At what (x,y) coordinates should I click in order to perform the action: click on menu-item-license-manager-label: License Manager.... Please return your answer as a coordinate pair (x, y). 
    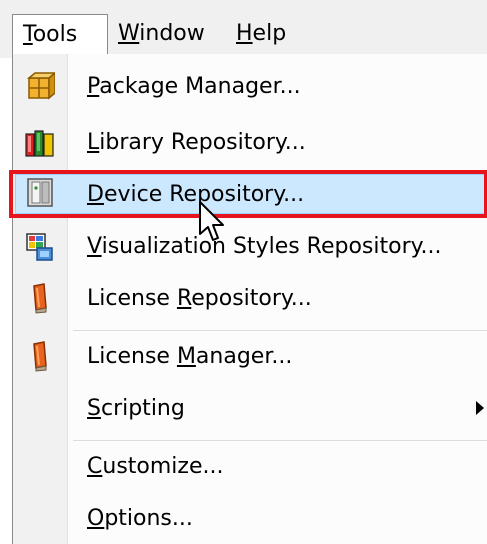
    Looking at the image, I should click on (190, 356).